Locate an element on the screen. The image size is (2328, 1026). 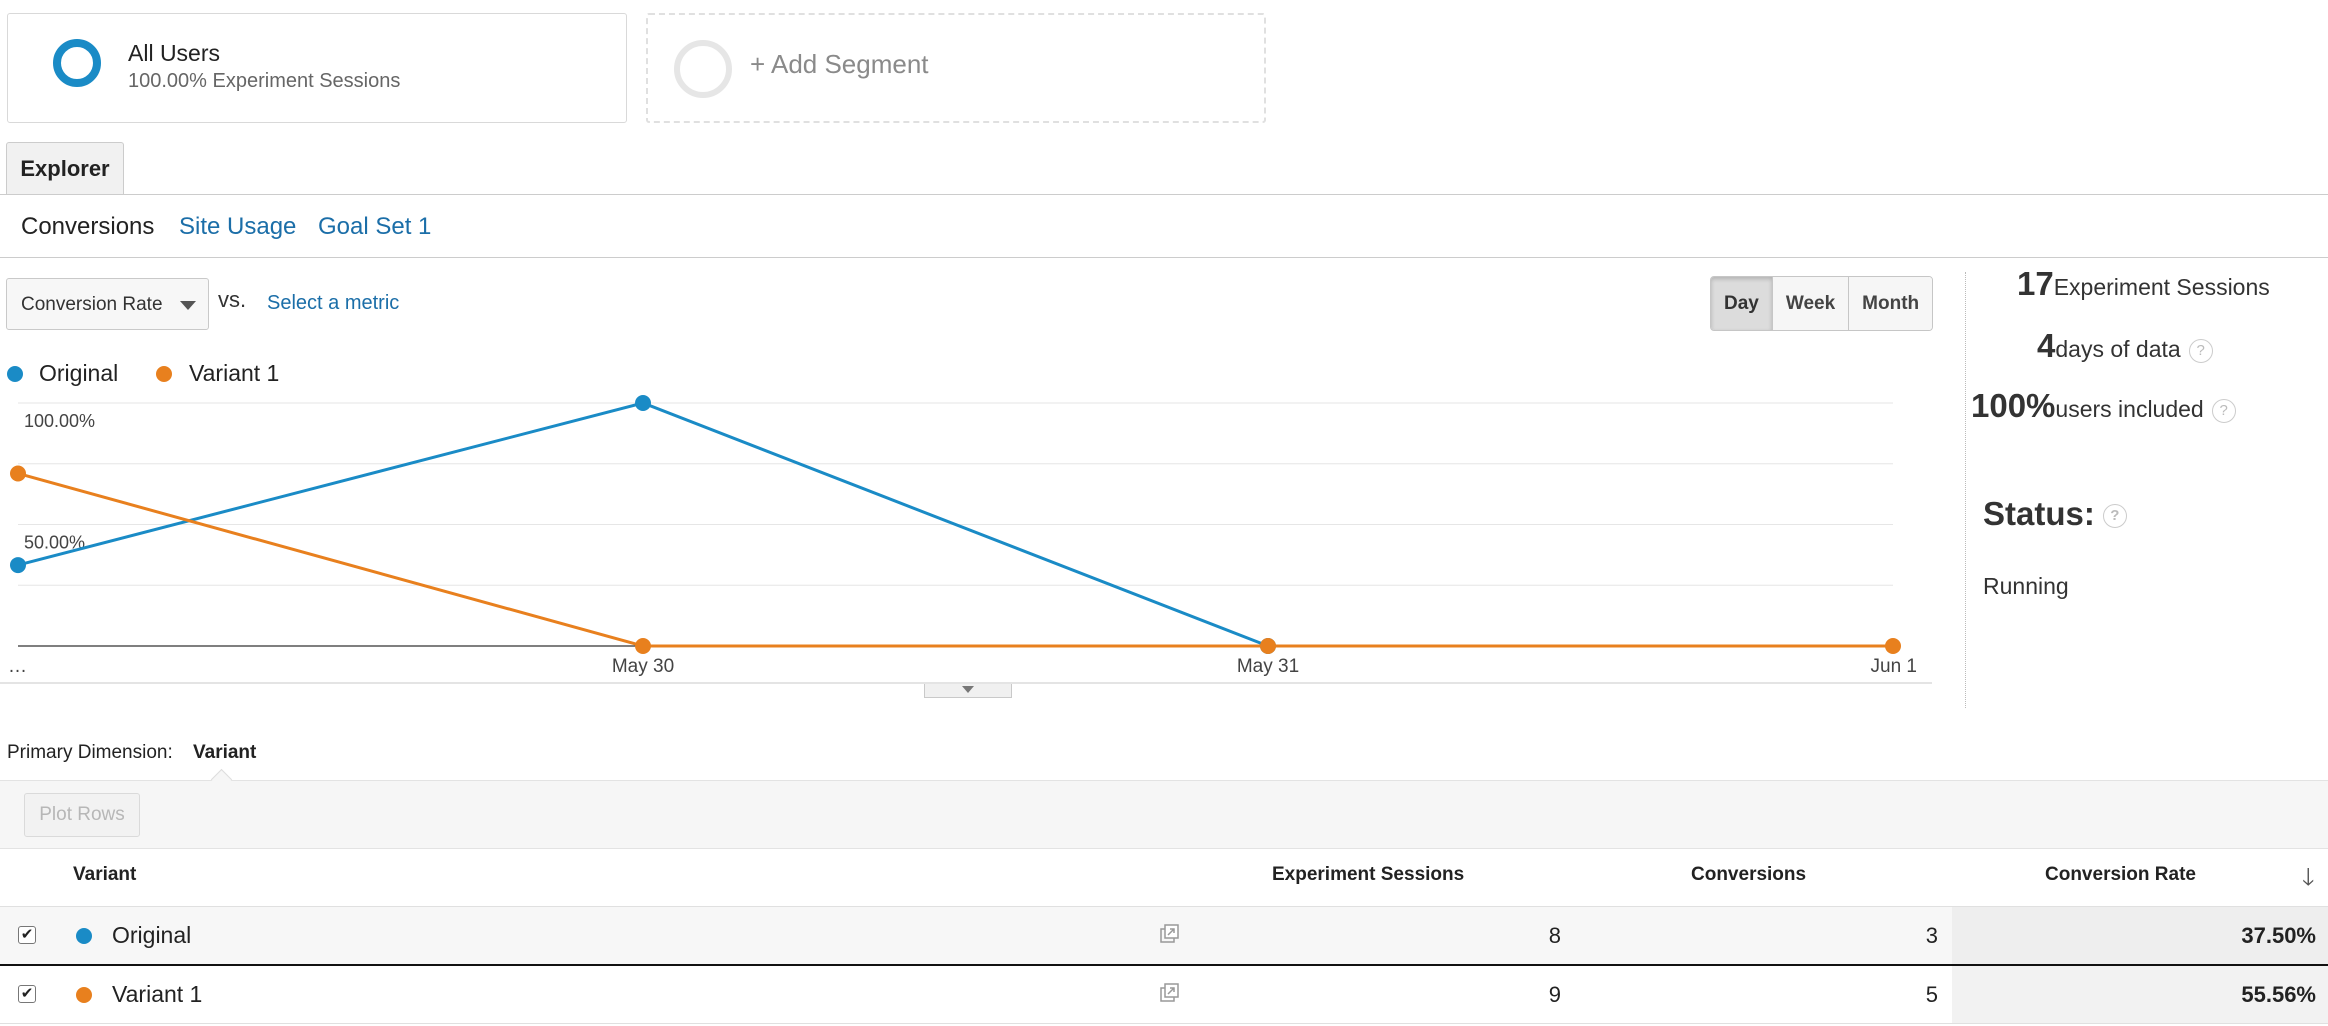
stat-users-value: 100% is located at coordinates (2013, 405).